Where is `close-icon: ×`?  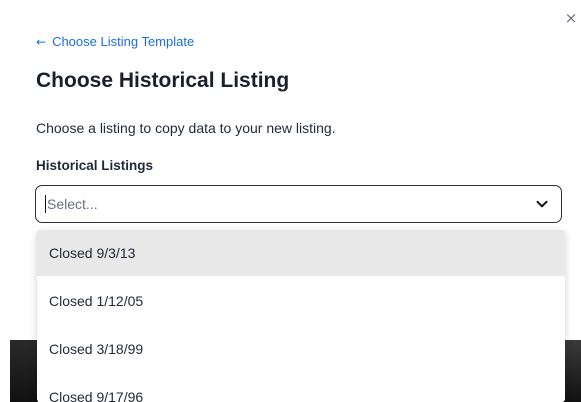
close-icon: × is located at coordinates (571, 18).